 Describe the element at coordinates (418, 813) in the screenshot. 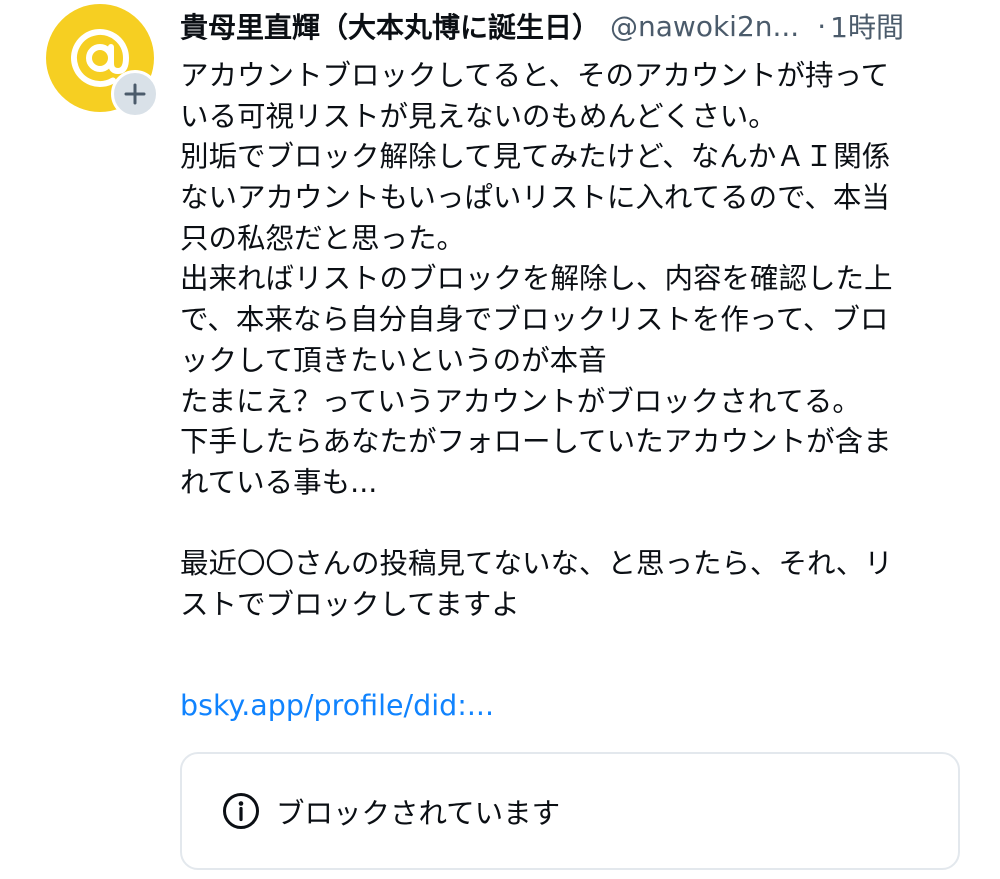

I see `blocked-label: ブロックされています` at that location.